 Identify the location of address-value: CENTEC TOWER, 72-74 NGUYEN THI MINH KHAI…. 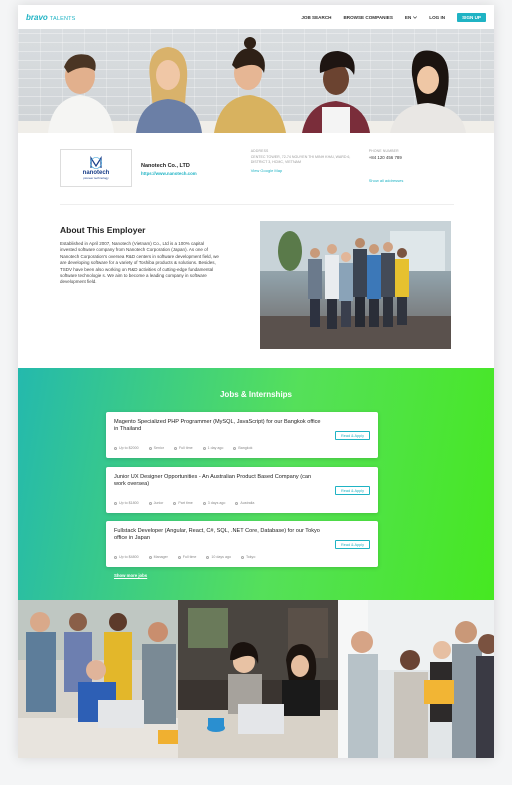
(300, 159).